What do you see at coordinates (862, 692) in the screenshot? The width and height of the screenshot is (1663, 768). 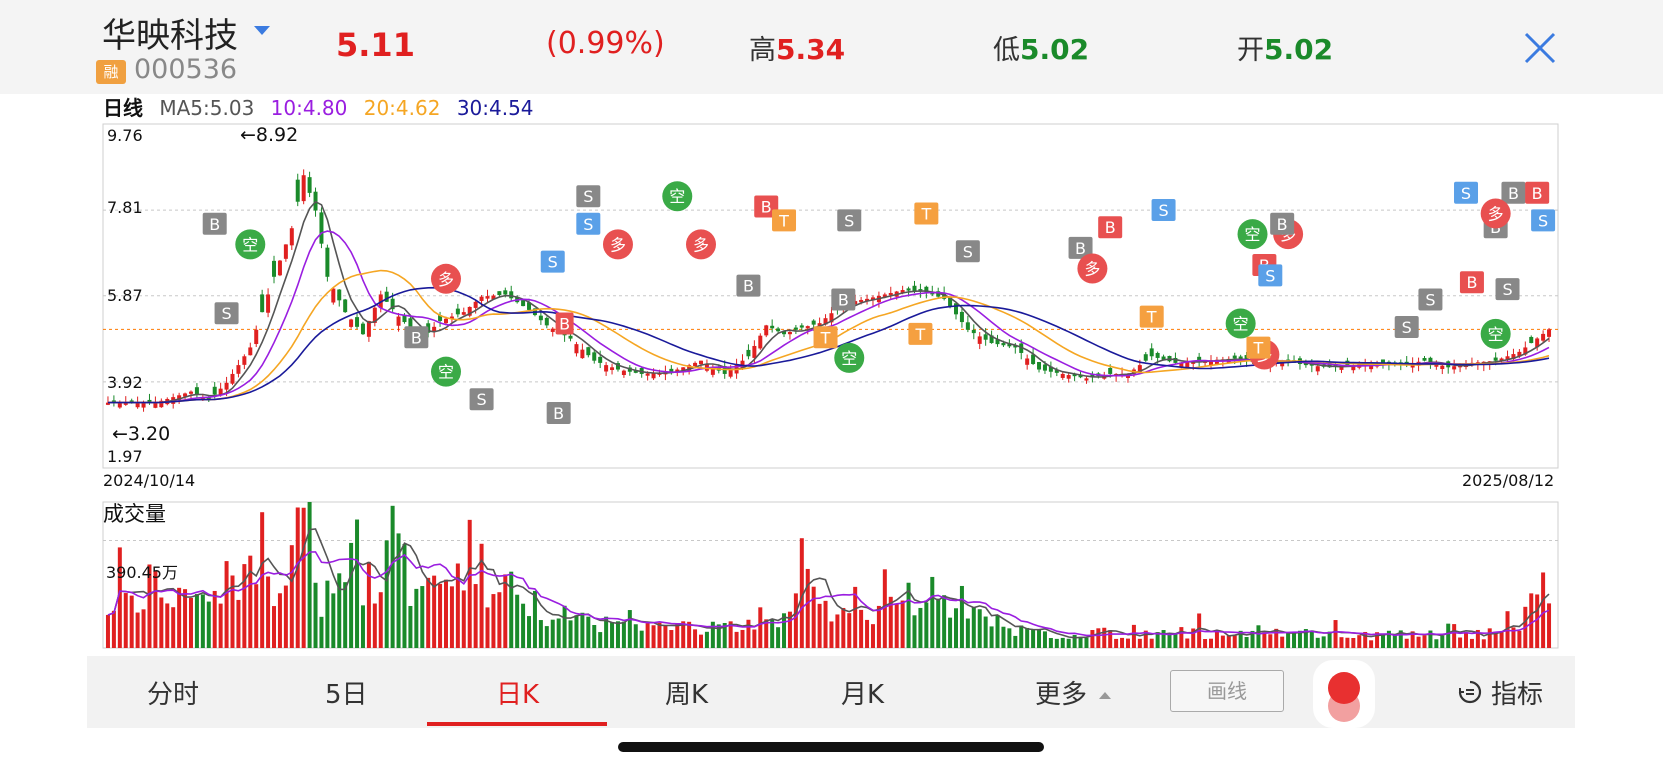 I see `tab-monthly-k: 月K` at bounding box center [862, 692].